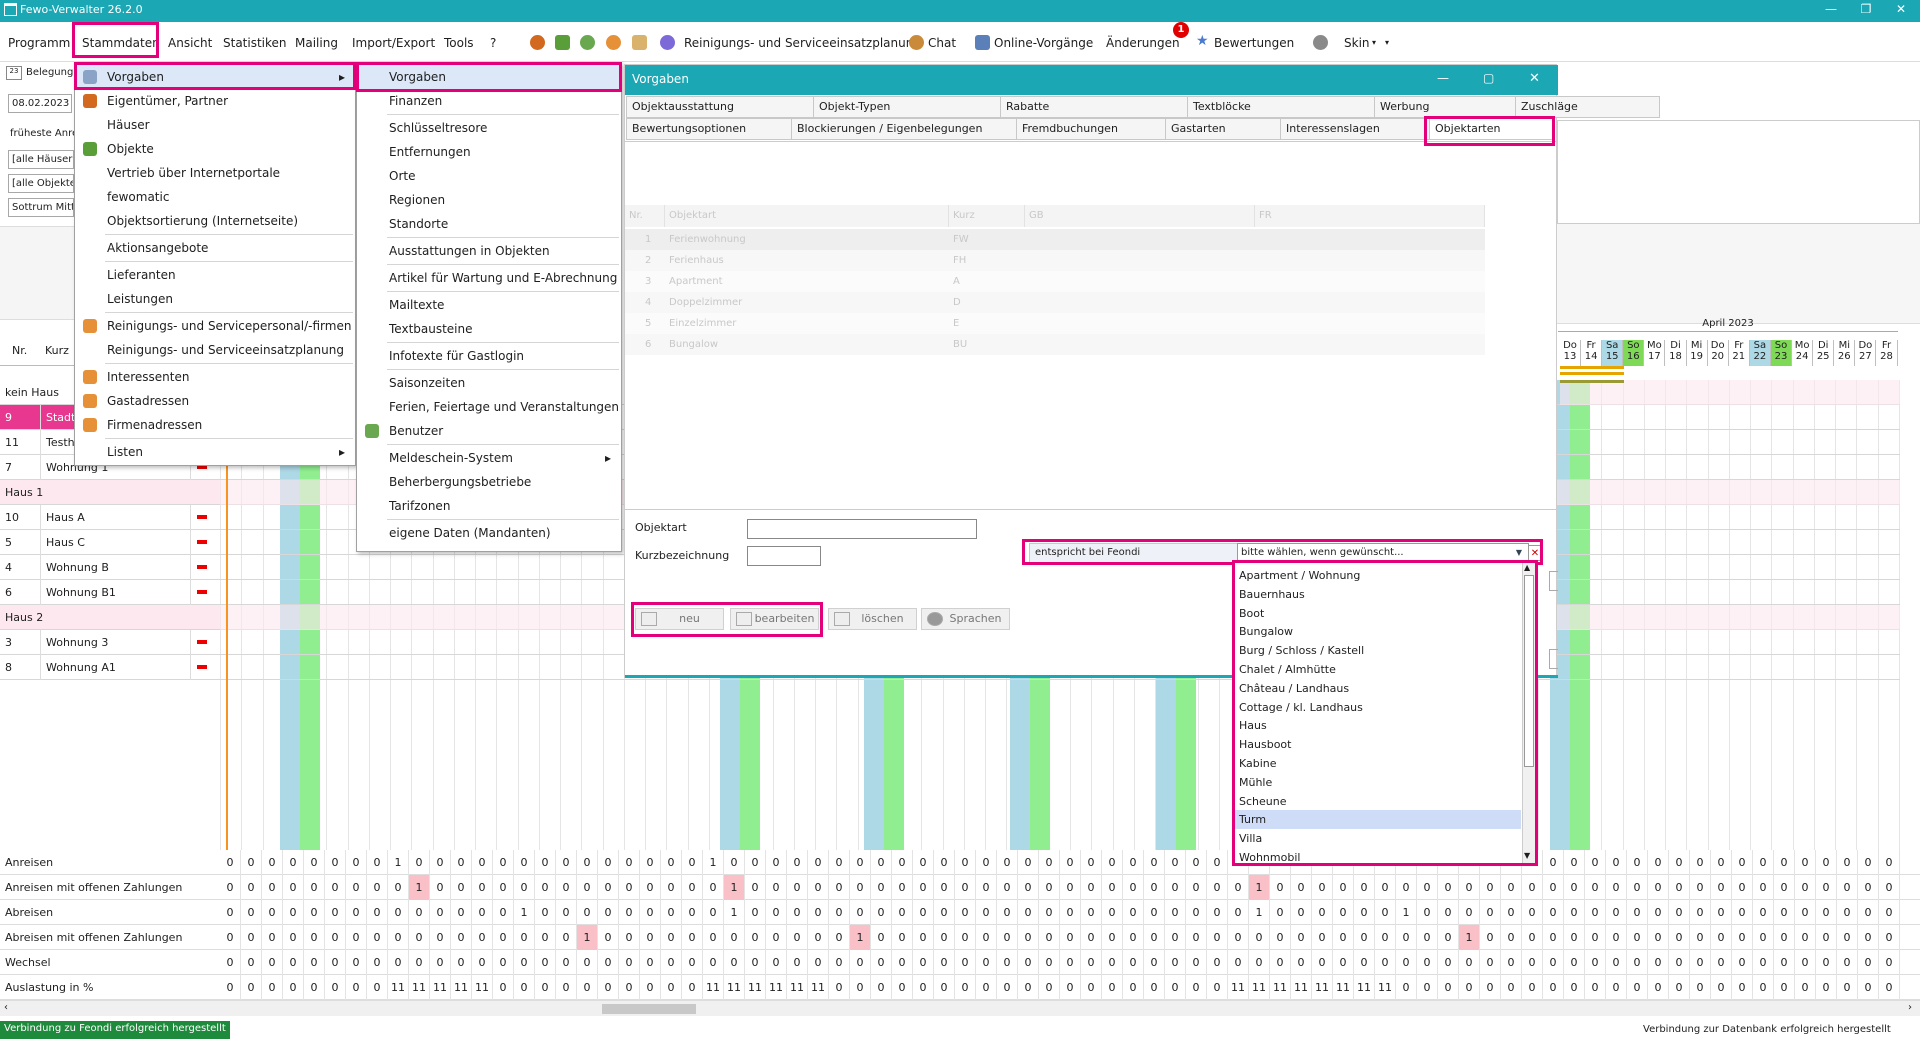 This screenshot has height=1039, width=1920. Describe the element at coordinates (489, 77) in the screenshot. I see `vorgaben-item: Vorgaben` at that location.